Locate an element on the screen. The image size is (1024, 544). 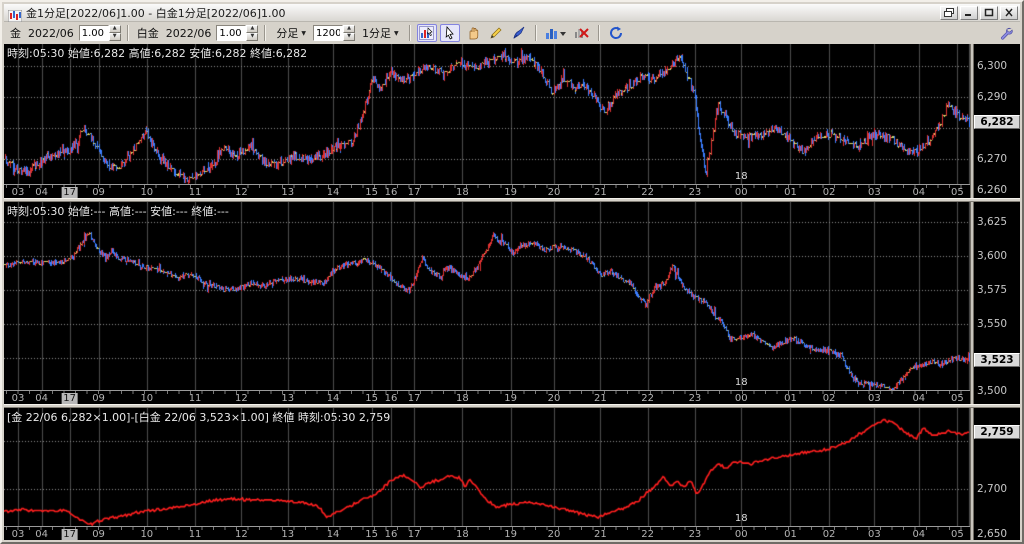
x-axis-label: 05 is located at coordinates (957, 534).